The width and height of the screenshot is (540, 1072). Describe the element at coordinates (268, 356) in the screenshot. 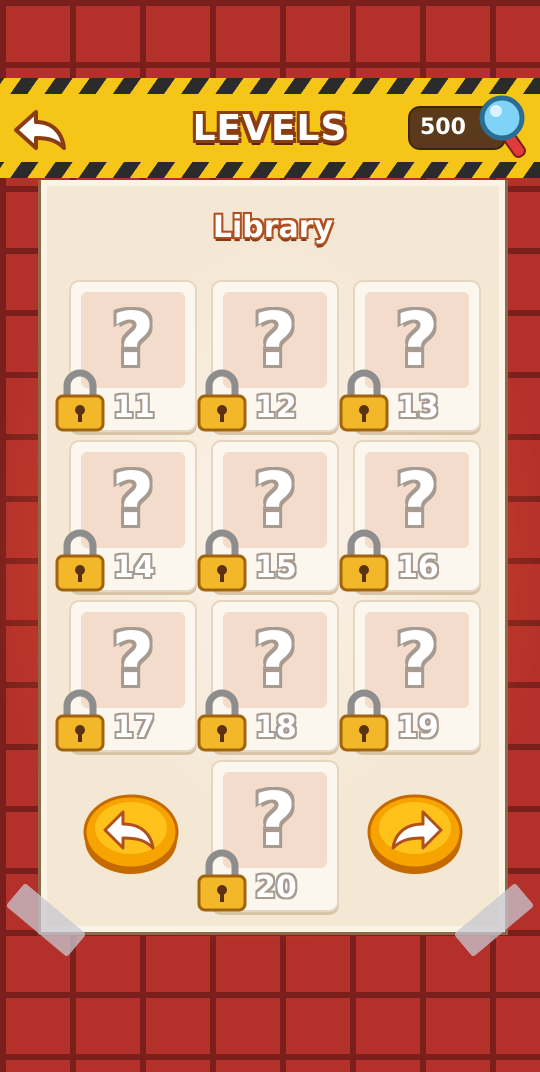

I see `level-card-12: ? 12` at that location.